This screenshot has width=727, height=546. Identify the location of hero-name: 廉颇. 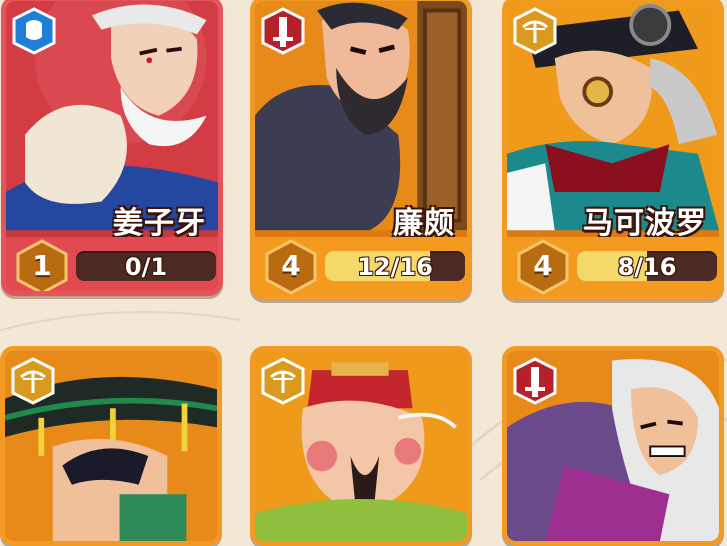
(424, 223).